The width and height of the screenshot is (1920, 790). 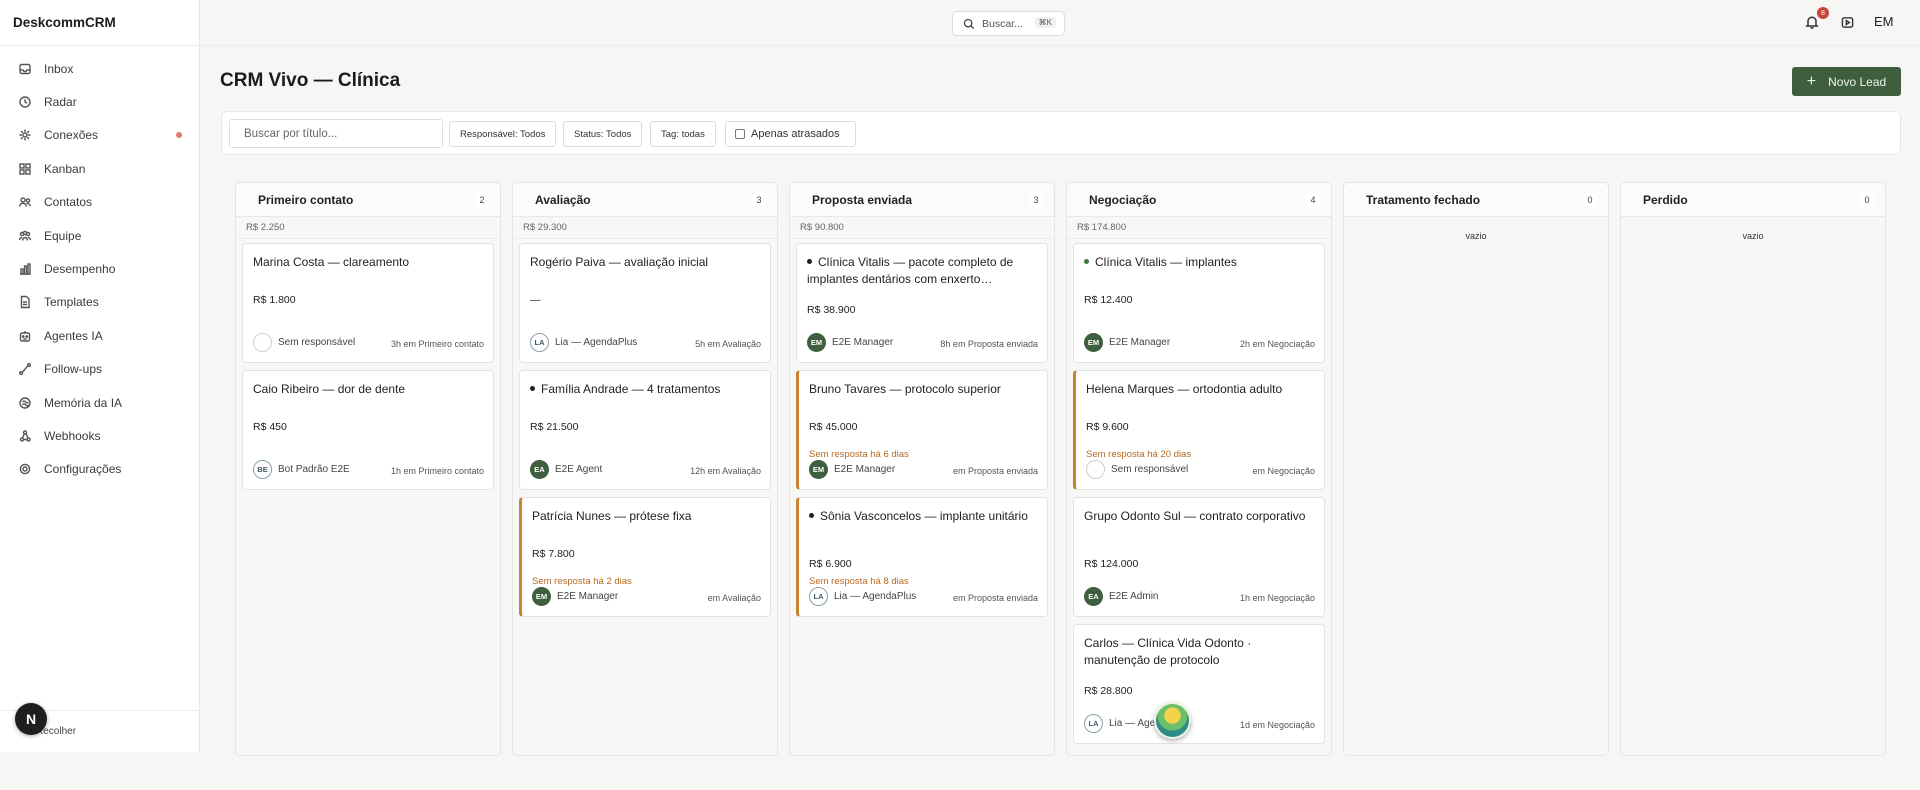 I want to click on tag-filter: Tag: todas, so click(x=683, y=134).